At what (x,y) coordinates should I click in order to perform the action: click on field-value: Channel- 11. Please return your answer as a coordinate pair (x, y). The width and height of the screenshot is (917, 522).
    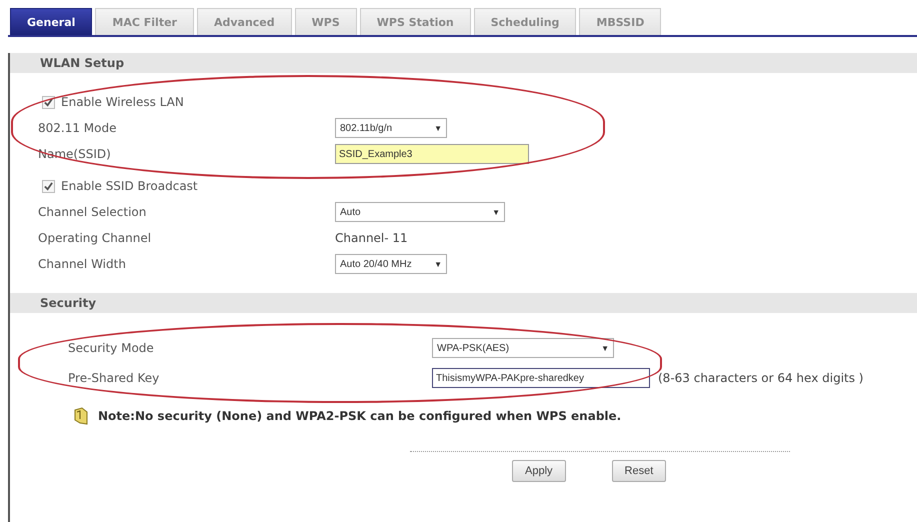
    Looking at the image, I should click on (371, 238).